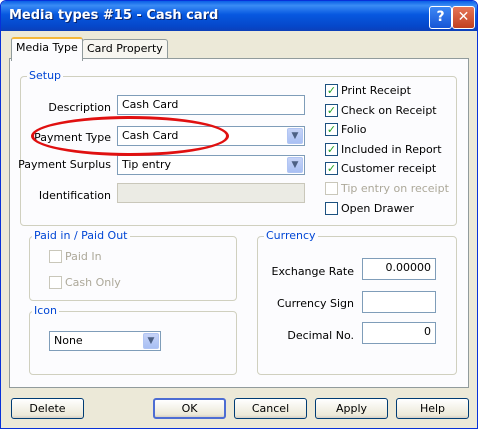 This screenshot has height=429, width=478. What do you see at coordinates (74, 195) in the screenshot?
I see `identification-label: Identification` at bounding box center [74, 195].